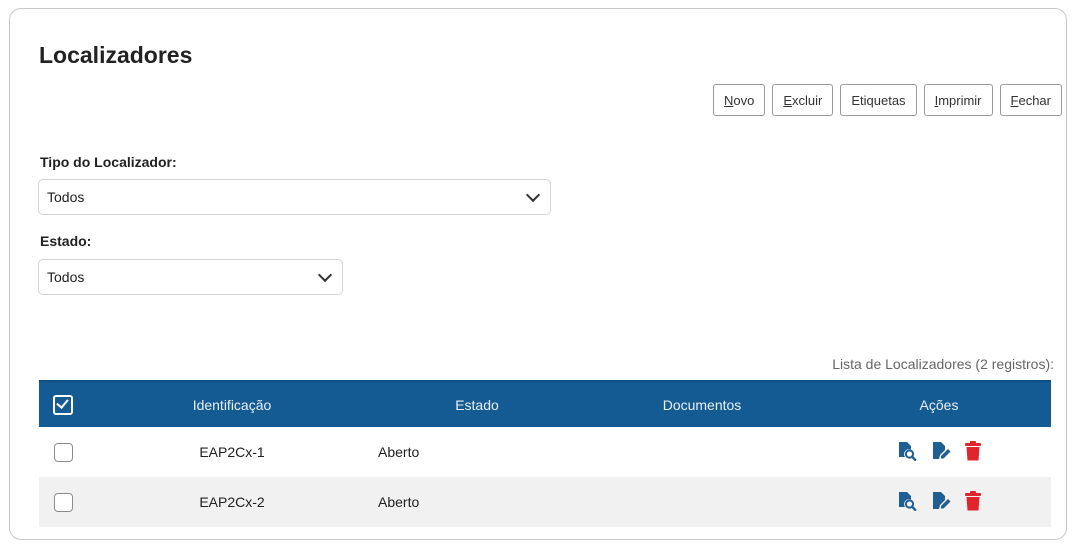 The width and height of the screenshot is (1072, 546). Describe the element at coordinates (108, 162) in the screenshot. I see `tipo-localizador-label: Tipo do Localizador:` at that location.